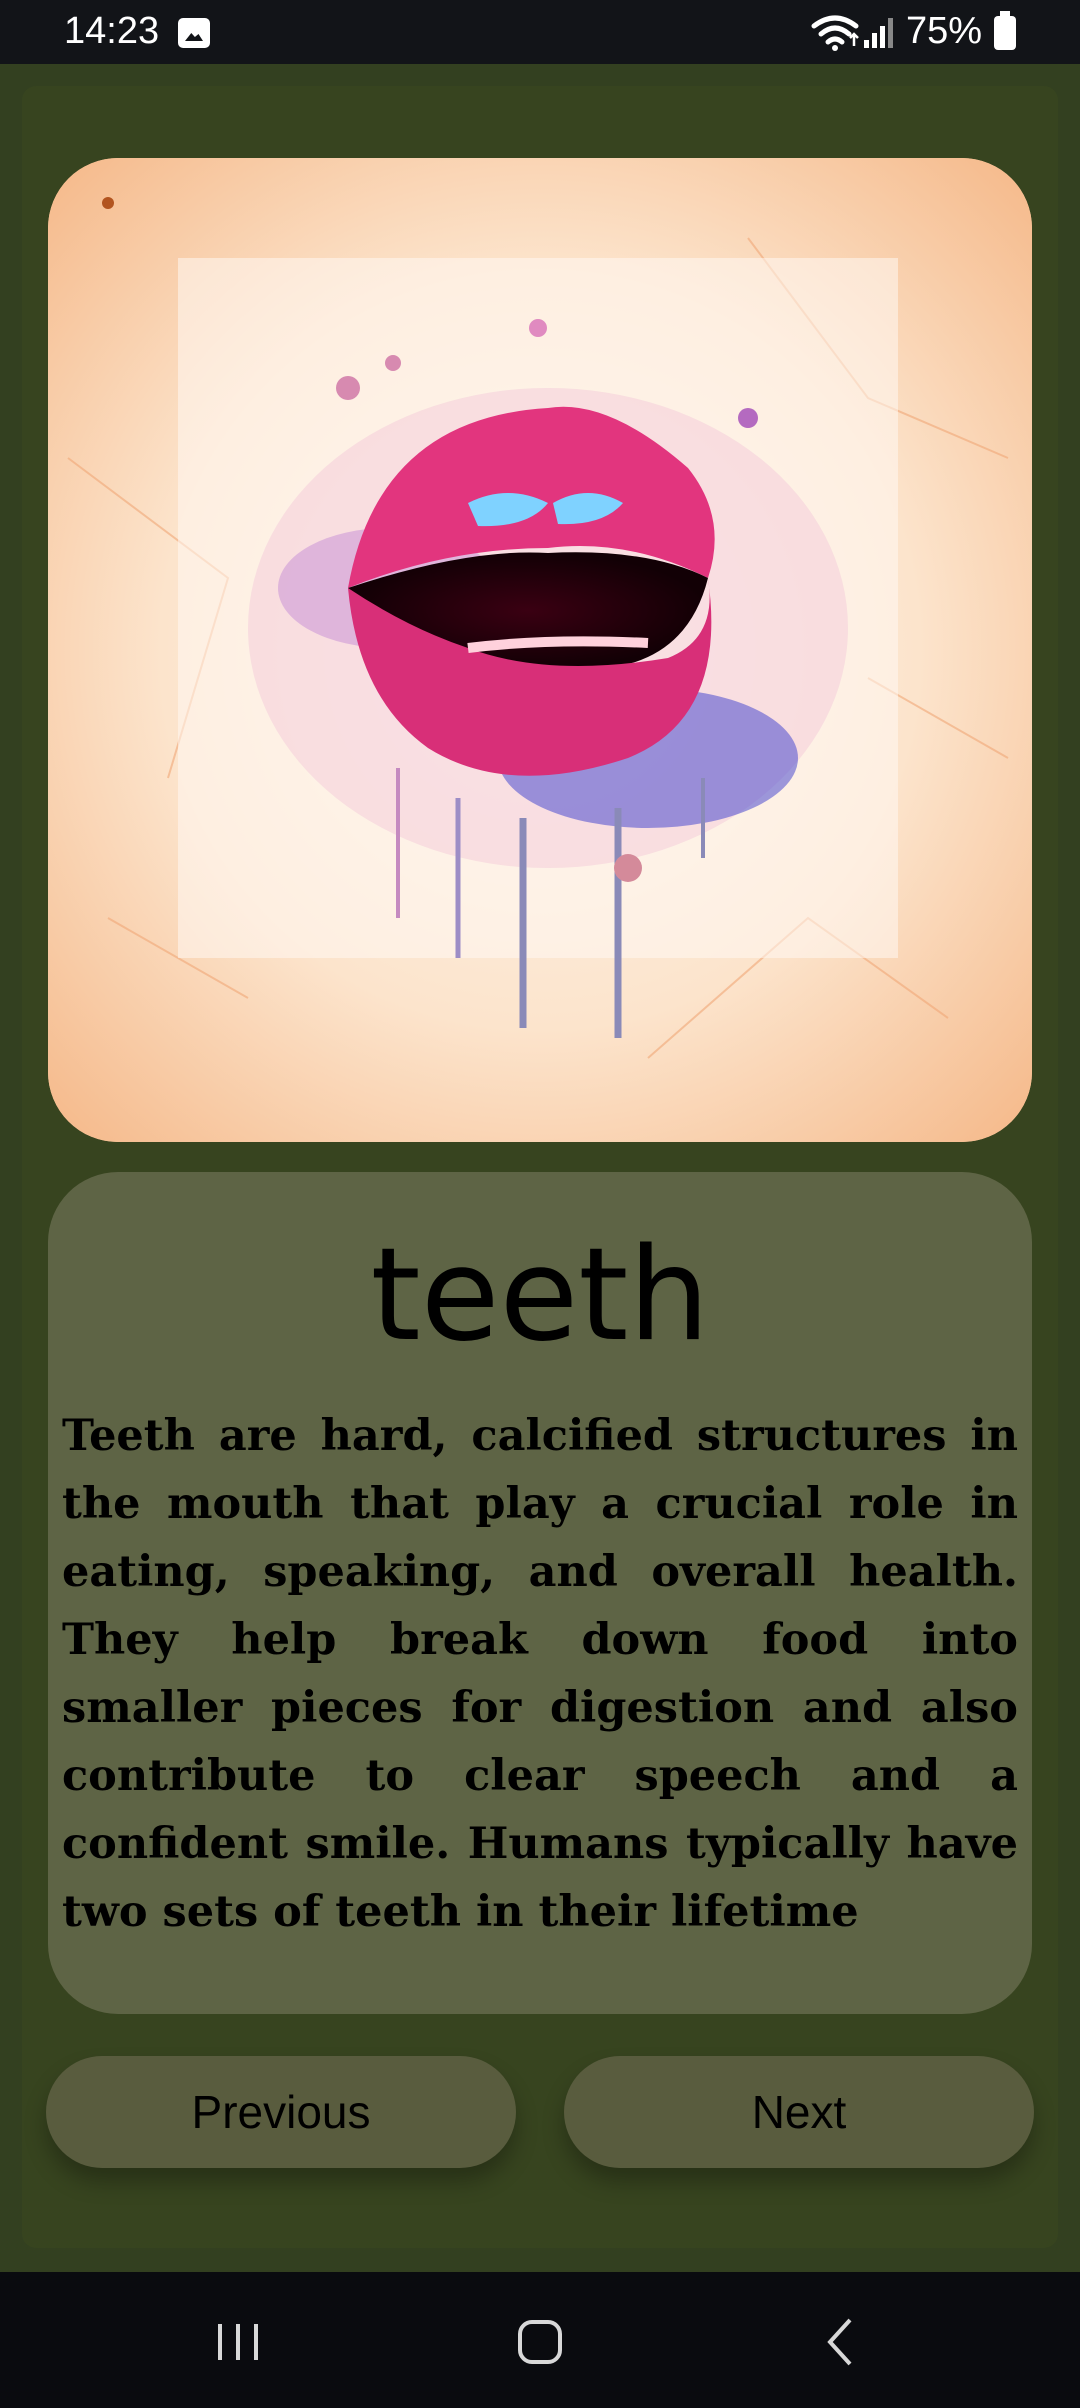 The height and width of the screenshot is (2408, 1080). Describe the element at coordinates (281, 2112) in the screenshot. I see `previous-button: Previous` at that location.